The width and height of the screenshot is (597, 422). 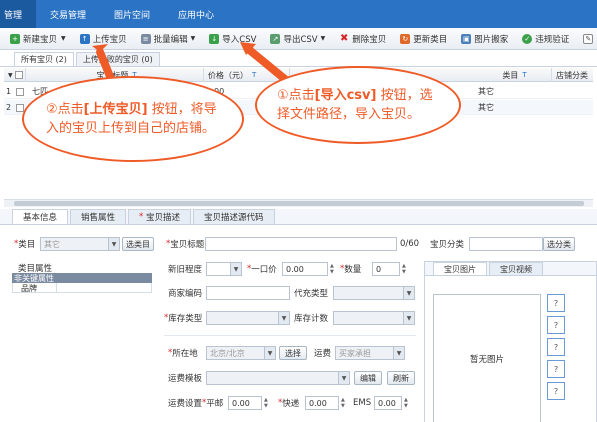 I want to click on image-move-label: 图片搬家, so click(x=491, y=39).